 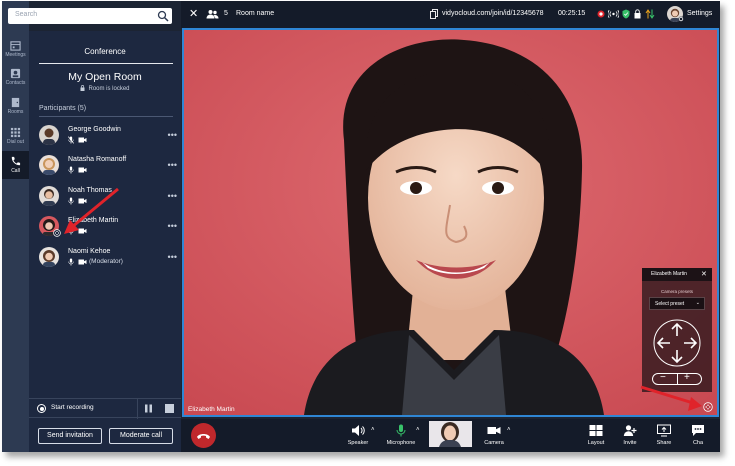 I want to click on camera-options-caret: ˄, so click(x=509, y=430).